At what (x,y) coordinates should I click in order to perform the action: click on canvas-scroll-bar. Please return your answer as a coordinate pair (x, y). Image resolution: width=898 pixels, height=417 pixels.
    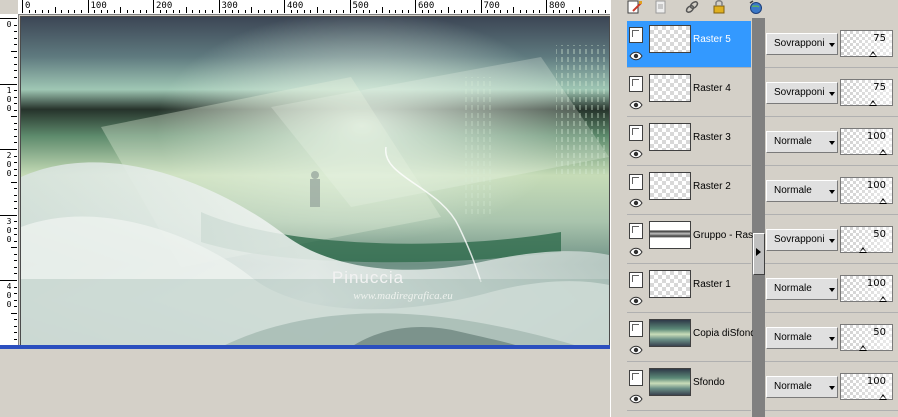
    Looking at the image, I should click on (305, 347).